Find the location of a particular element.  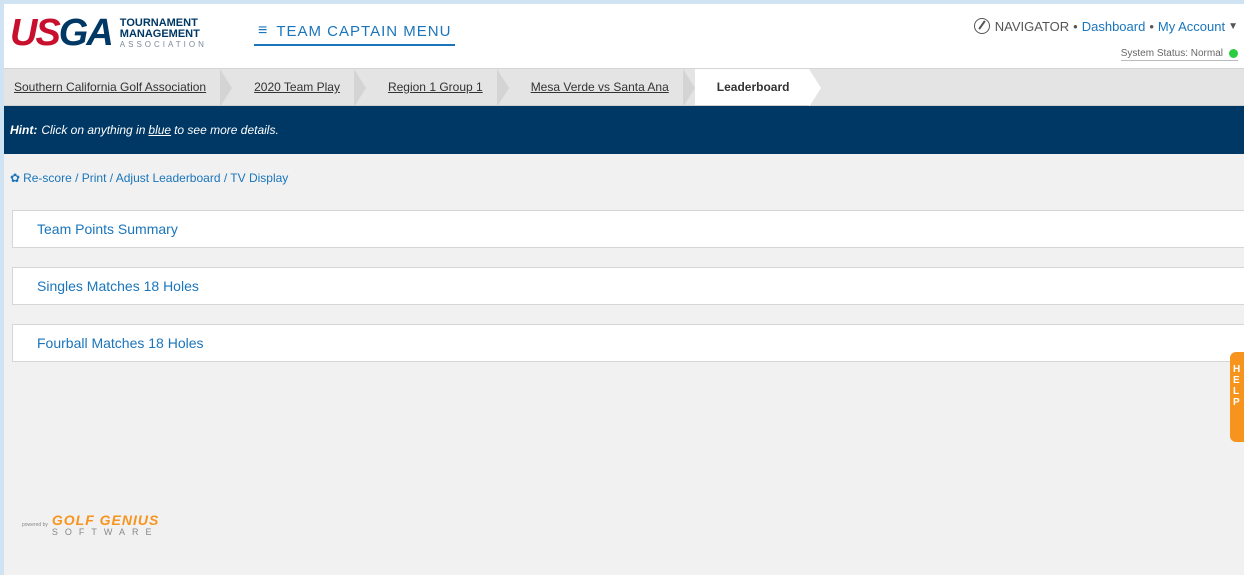

breadcrumb-label: 2020 Team Play is located at coordinates (297, 87).